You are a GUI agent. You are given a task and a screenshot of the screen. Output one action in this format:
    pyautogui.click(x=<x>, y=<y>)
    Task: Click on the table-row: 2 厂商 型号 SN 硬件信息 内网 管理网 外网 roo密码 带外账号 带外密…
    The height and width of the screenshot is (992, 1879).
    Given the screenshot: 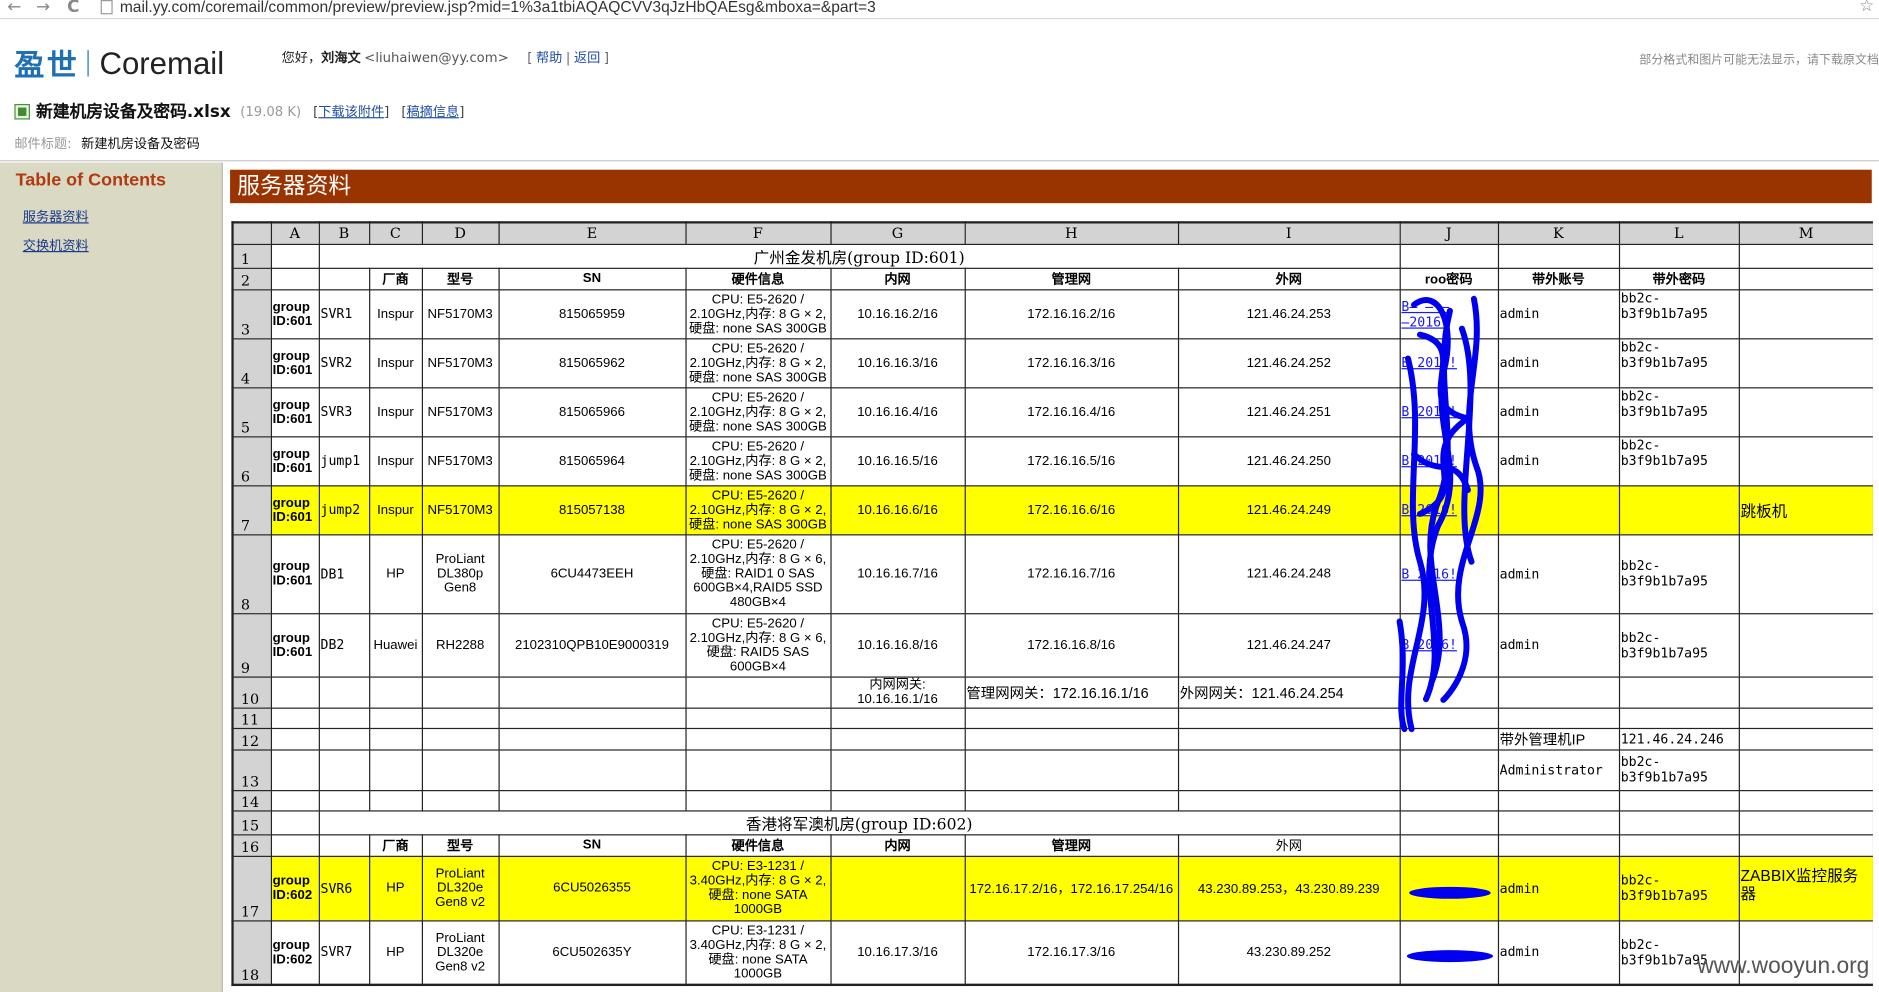 What is the action you would take?
    pyautogui.click(x=1052, y=278)
    